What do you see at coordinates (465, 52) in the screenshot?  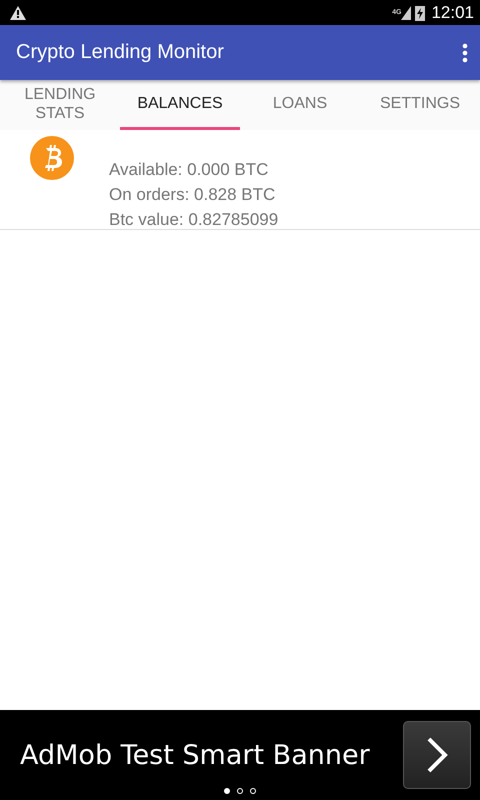 I see `more-options-icon` at bounding box center [465, 52].